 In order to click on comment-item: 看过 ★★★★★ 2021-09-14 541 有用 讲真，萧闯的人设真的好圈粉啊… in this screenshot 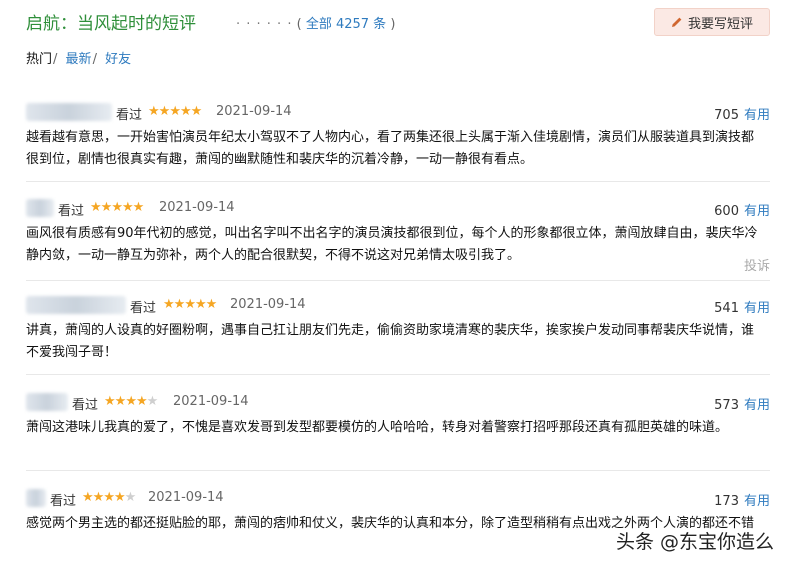, I will do `click(398, 330)`.